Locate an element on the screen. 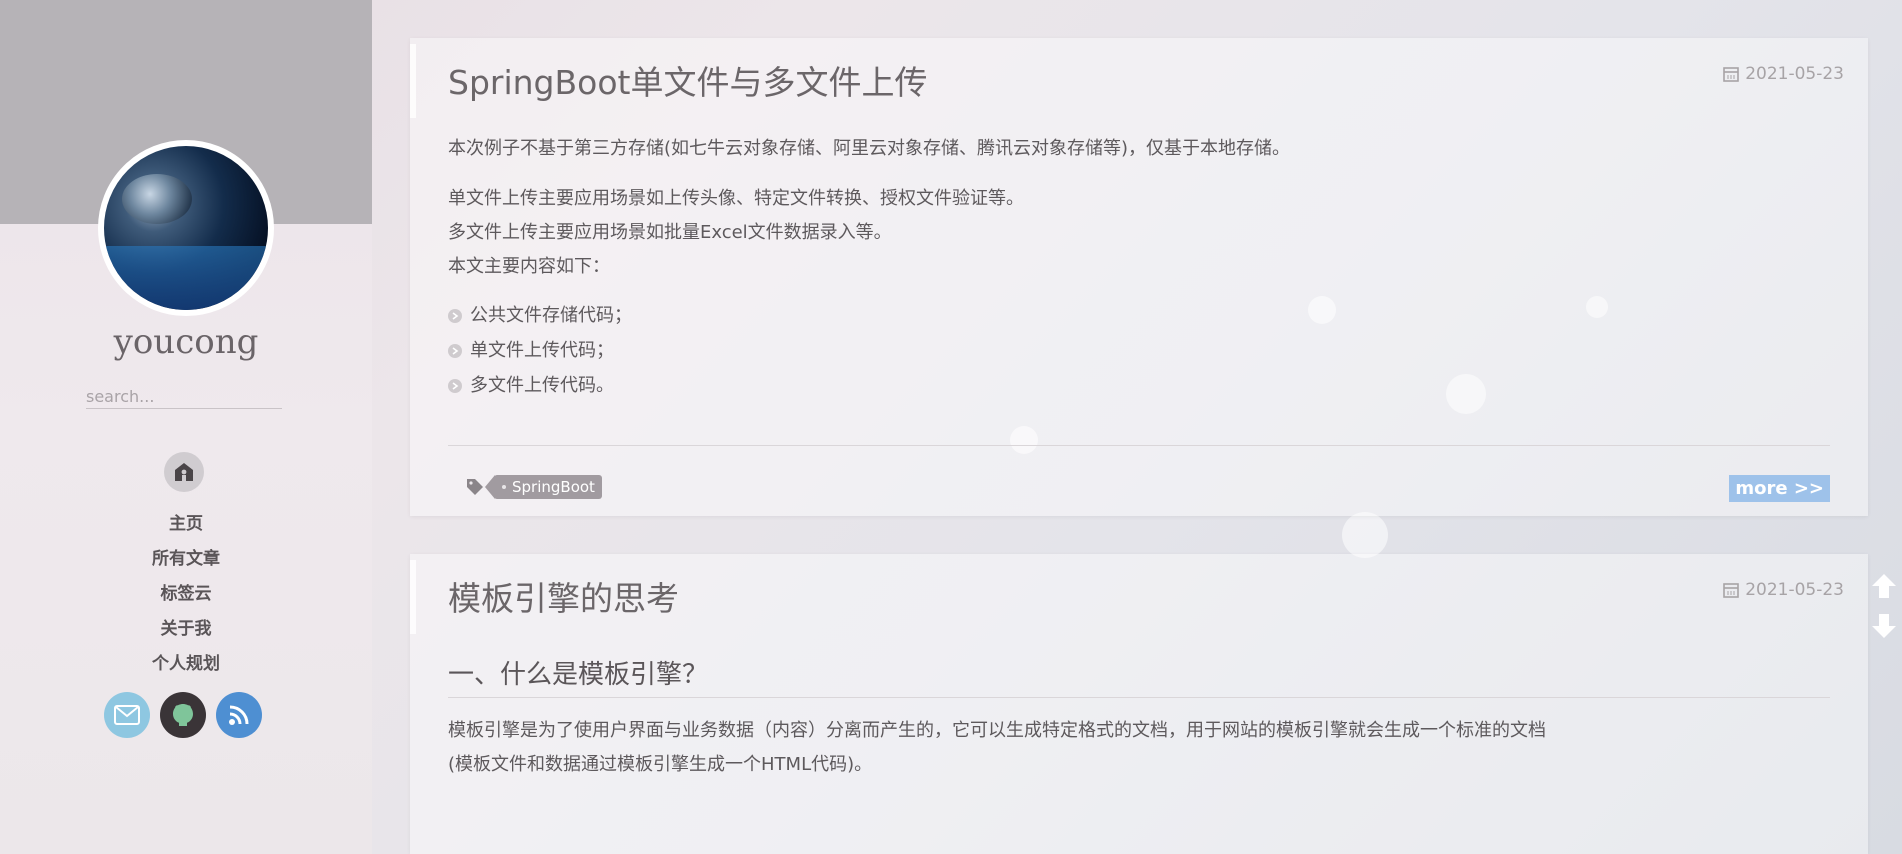 This screenshot has height=854, width=1902. section-heading: 一、什么是模板引擎？ is located at coordinates (1139, 676).